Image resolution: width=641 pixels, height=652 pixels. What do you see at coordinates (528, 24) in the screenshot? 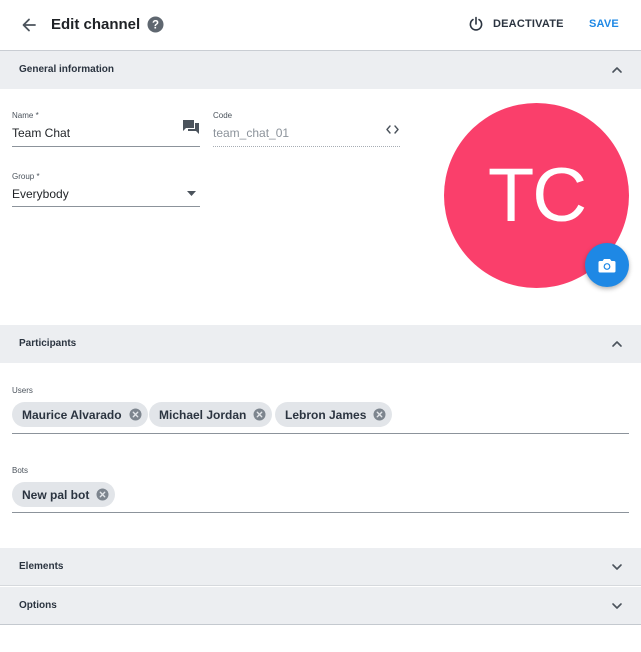
I see `deactivate-label: DEACTIVATE` at bounding box center [528, 24].